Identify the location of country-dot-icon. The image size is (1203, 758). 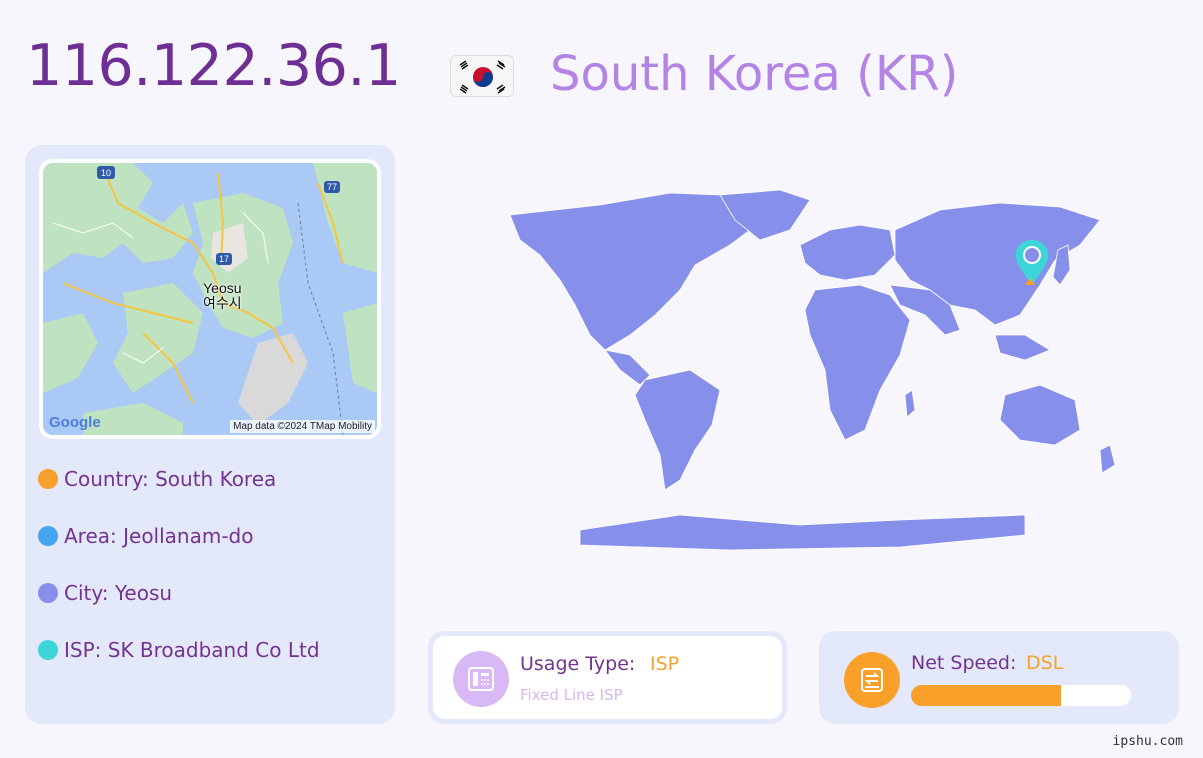
(48, 479).